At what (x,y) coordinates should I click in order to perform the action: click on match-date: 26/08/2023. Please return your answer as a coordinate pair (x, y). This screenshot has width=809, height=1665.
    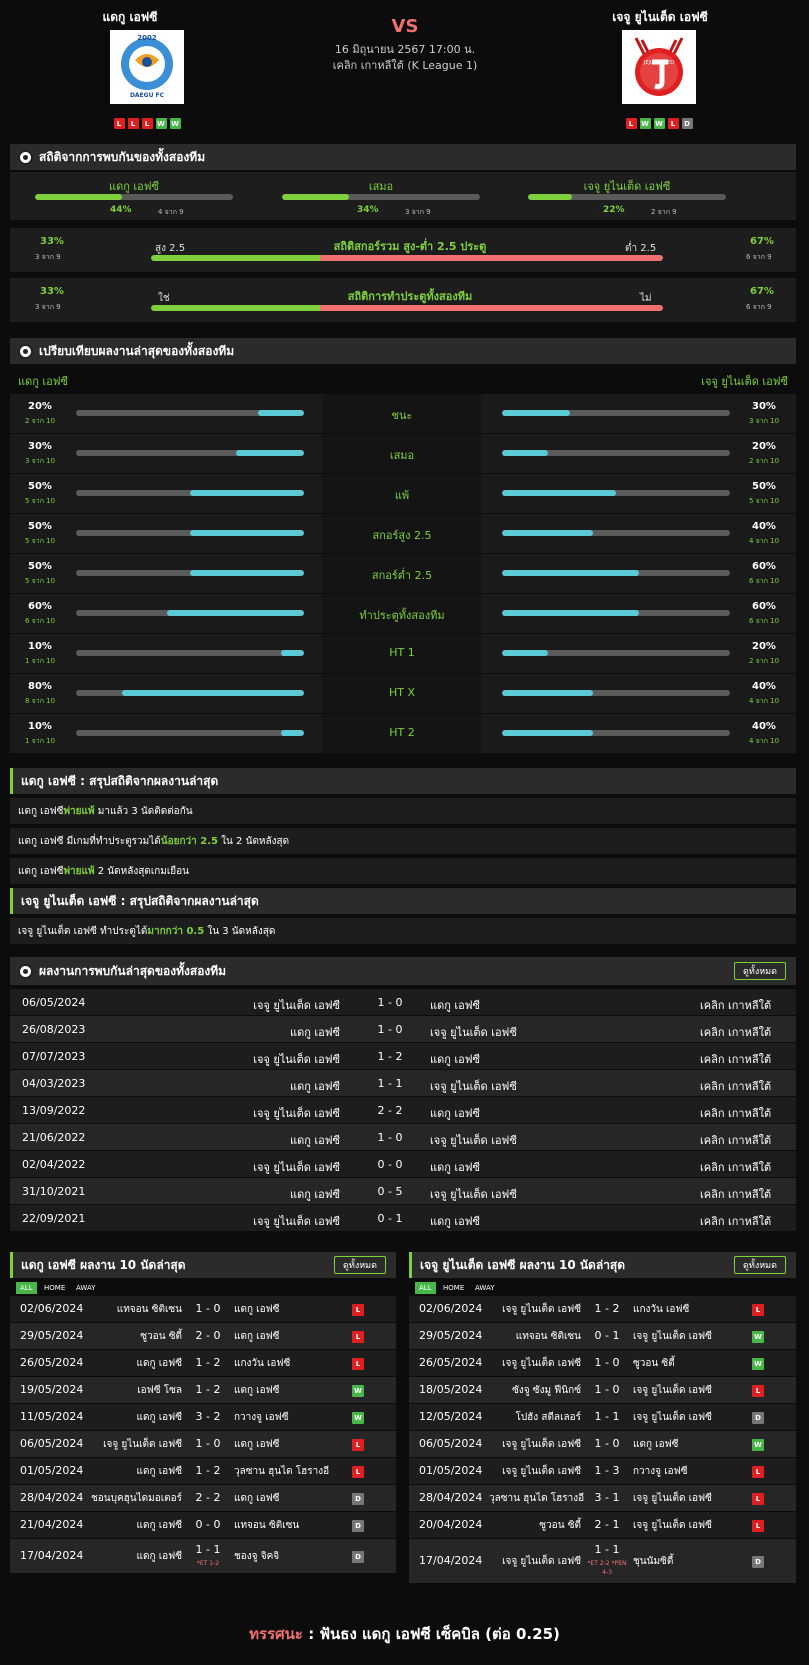
    Looking at the image, I should click on (54, 1029).